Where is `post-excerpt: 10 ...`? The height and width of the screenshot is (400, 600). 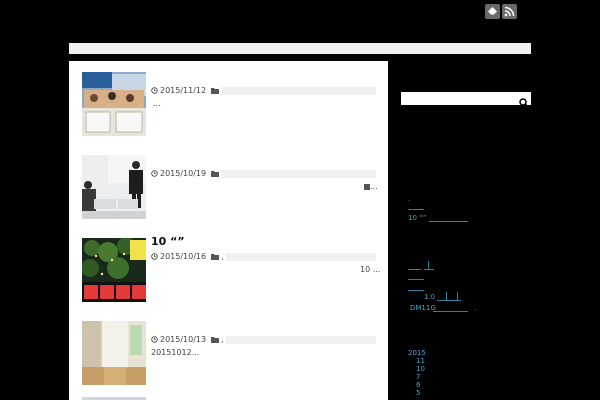
post-excerpt: 10 ... is located at coordinates (370, 269).